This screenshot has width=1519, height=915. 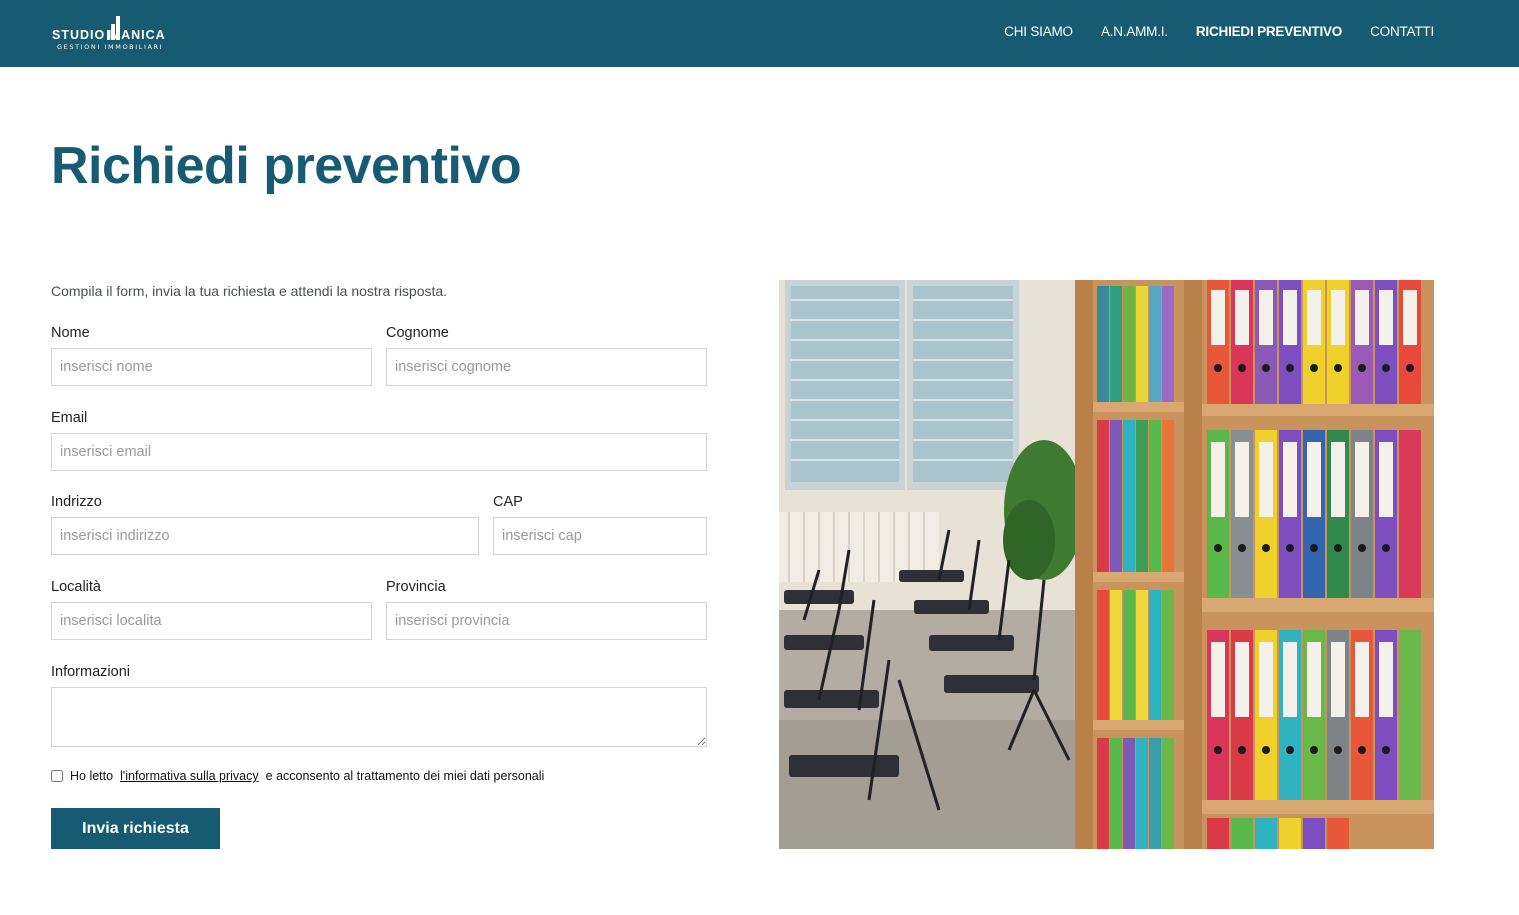 What do you see at coordinates (416, 587) in the screenshot?
I see `provincia-label: Provincia` at bounding box center [416, 587].